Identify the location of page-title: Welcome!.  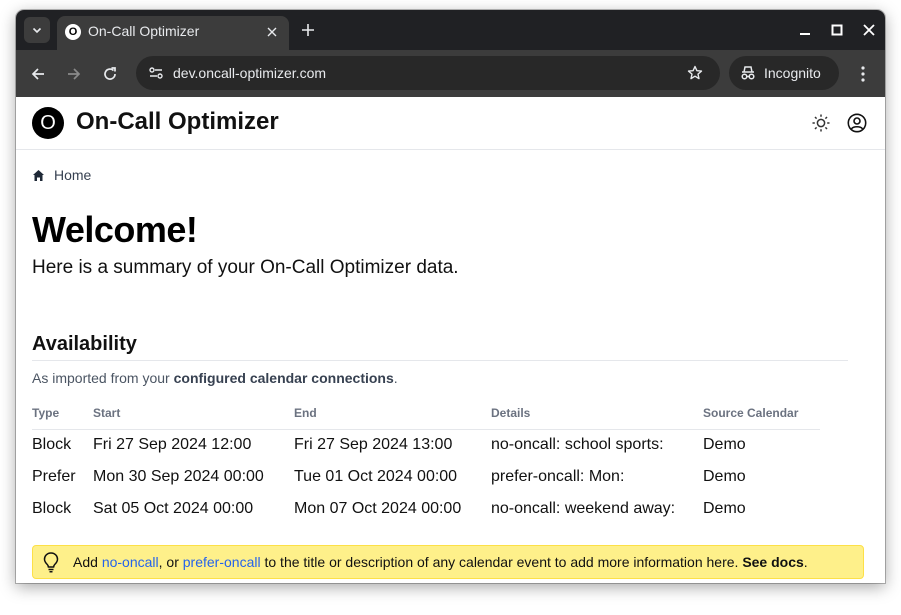
(115, 229).